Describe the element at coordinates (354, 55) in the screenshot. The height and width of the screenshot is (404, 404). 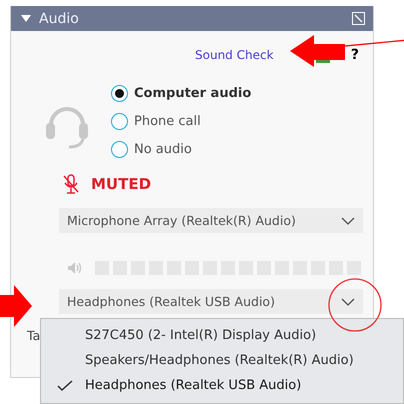
I see `help-icon: ?` at that location.